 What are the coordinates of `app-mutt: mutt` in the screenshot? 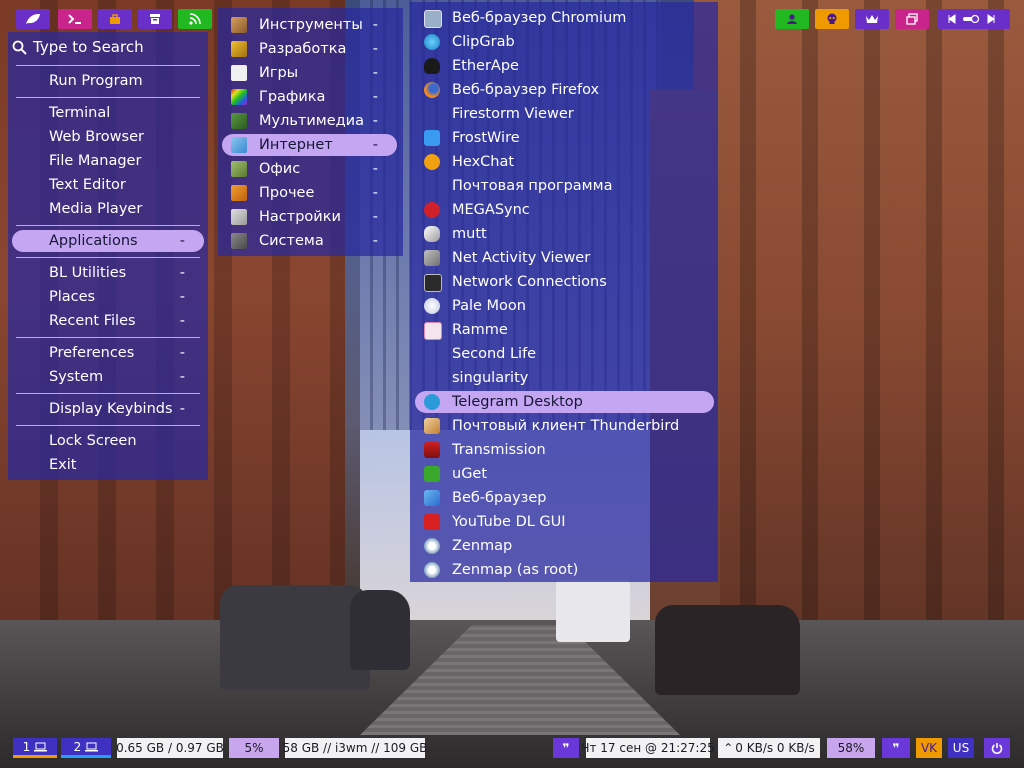 It's located at (564, 234).